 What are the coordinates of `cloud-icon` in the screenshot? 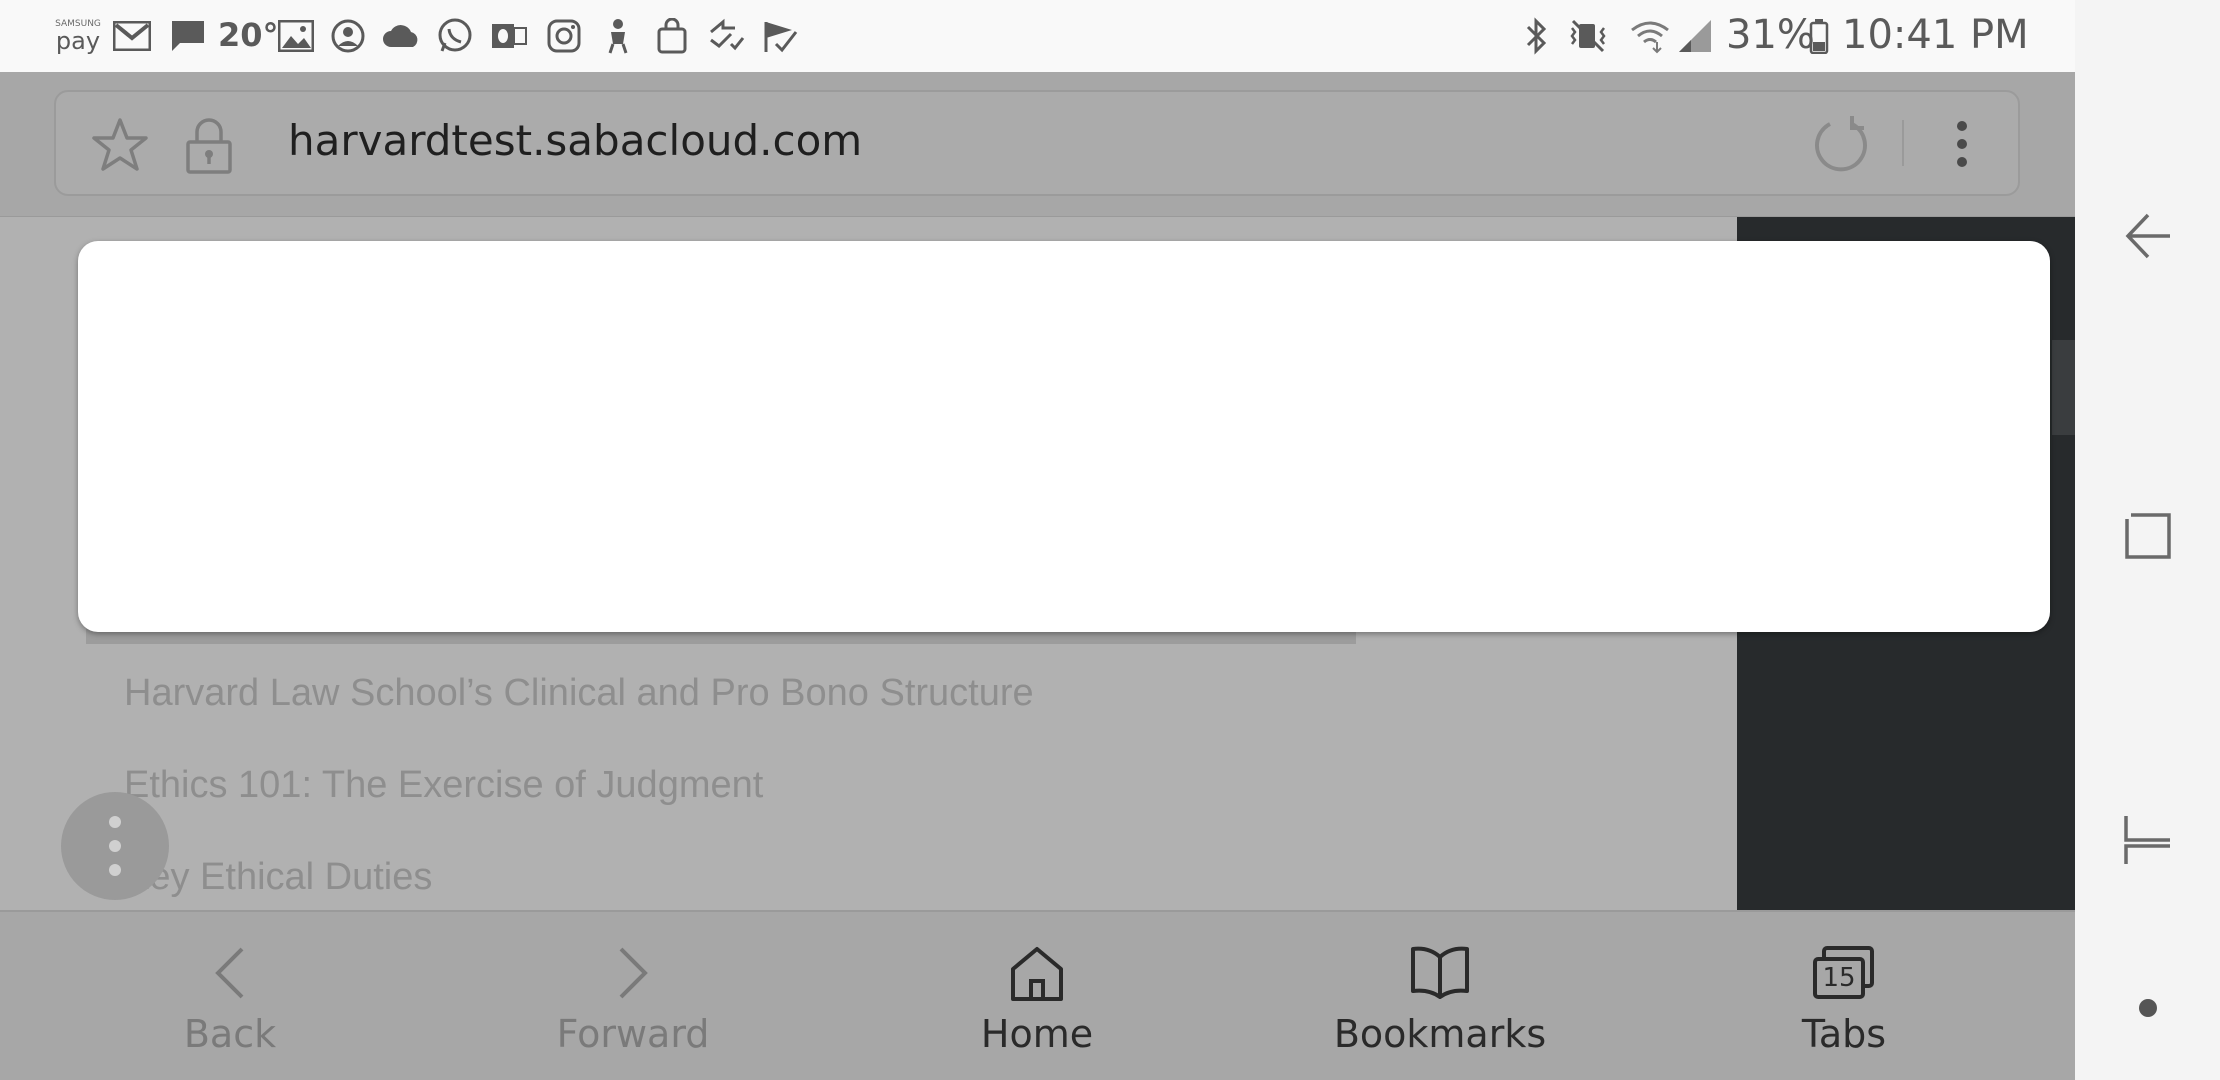 It's located at (401, 36).